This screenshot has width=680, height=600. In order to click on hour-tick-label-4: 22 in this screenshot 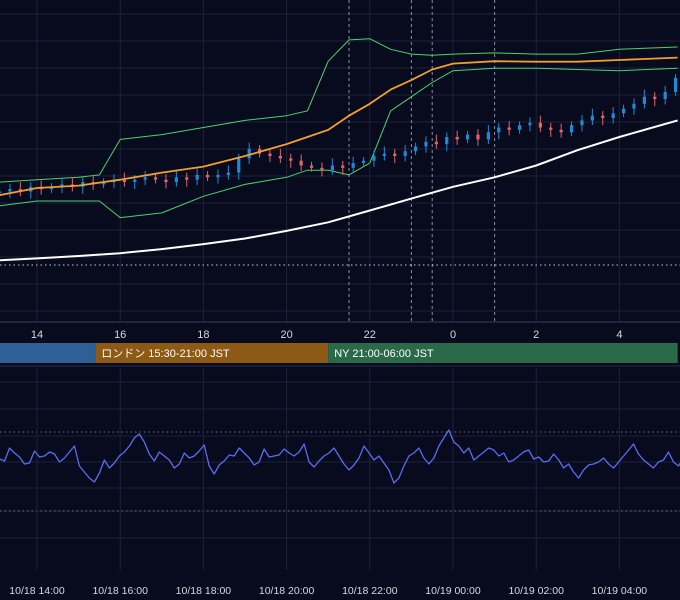, I will do `click(370, 335)`.